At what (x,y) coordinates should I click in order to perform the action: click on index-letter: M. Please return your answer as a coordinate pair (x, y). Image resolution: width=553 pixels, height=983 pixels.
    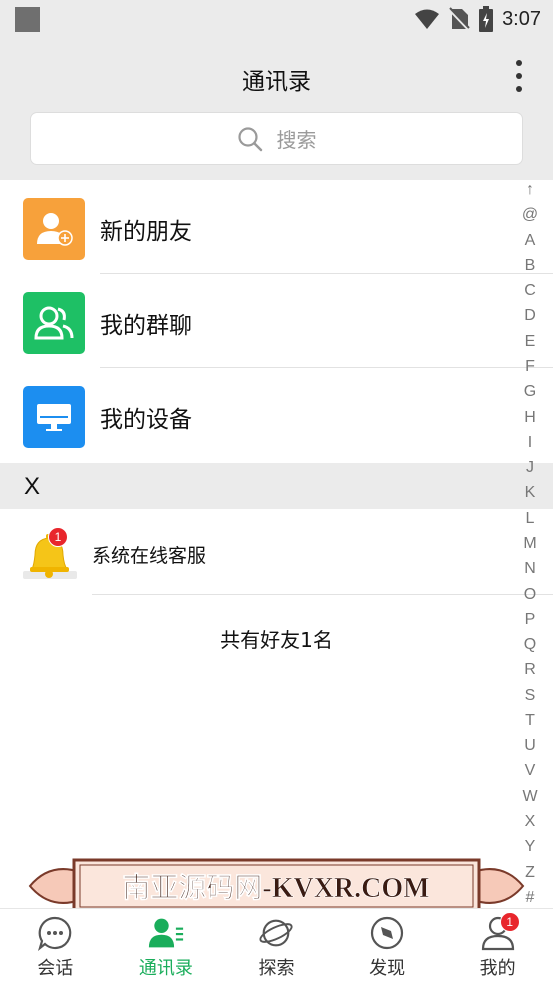
    Looking at the image, I should click on (529, 544).